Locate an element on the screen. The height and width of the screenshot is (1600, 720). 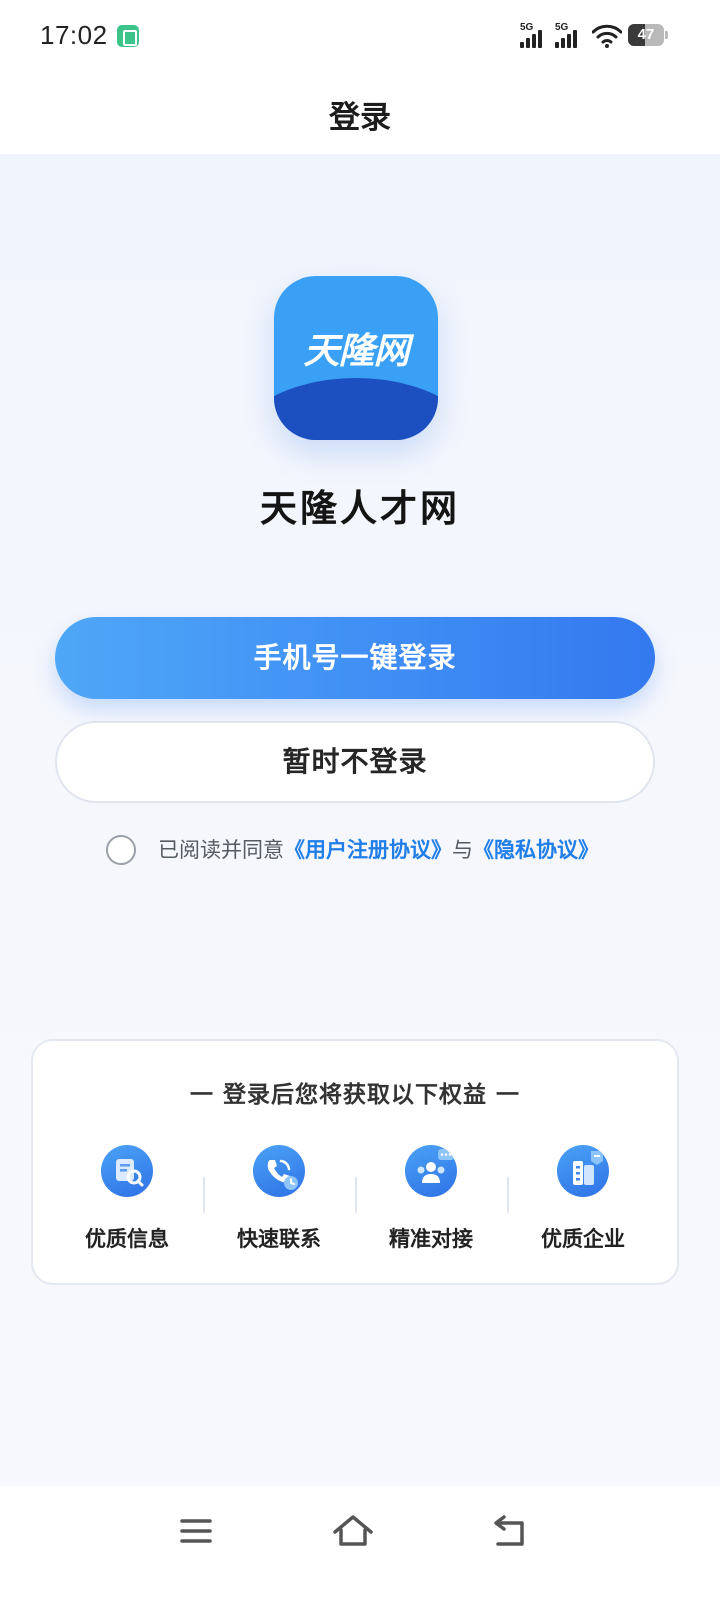
page-header: 登录 is located at coordinates (360, 113).